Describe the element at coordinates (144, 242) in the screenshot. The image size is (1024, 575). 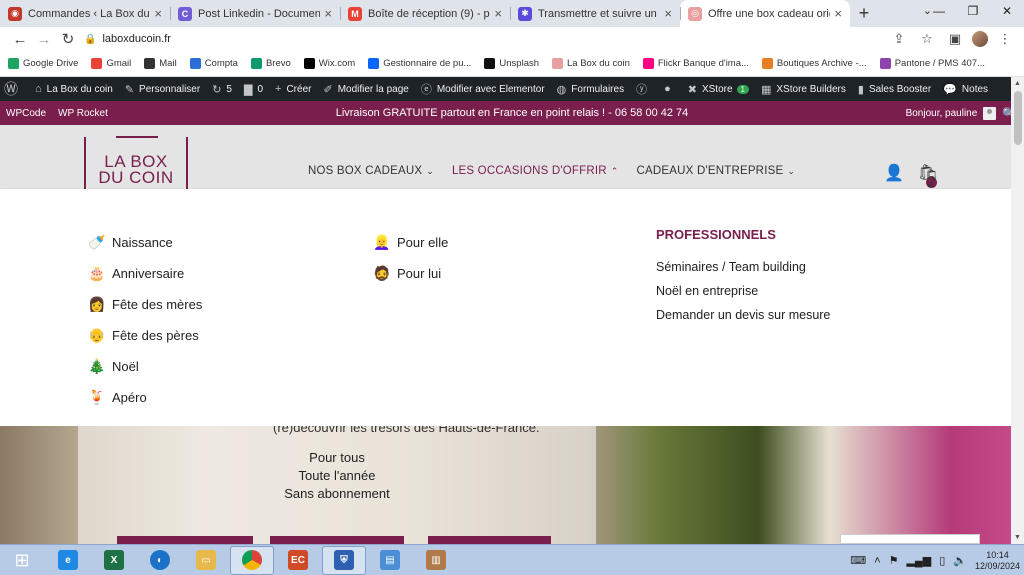
I see `menu-item: 🍼 Naissance` at that location.